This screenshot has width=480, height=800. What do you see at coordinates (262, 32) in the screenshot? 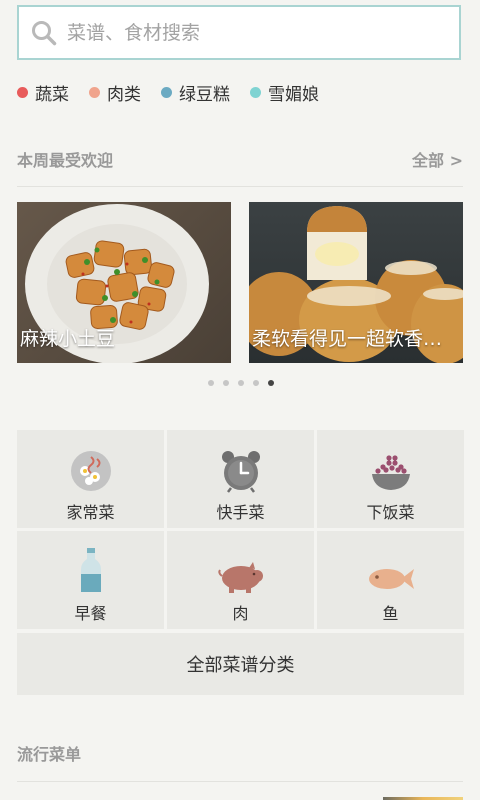
I see `search-input` at bounding box center [262, 32].